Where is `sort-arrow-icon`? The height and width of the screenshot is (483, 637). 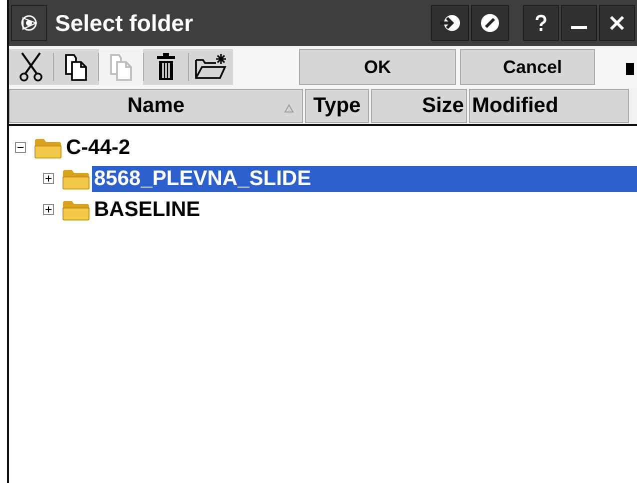
sort-arrow-icon is located at coordinates (289, 108).